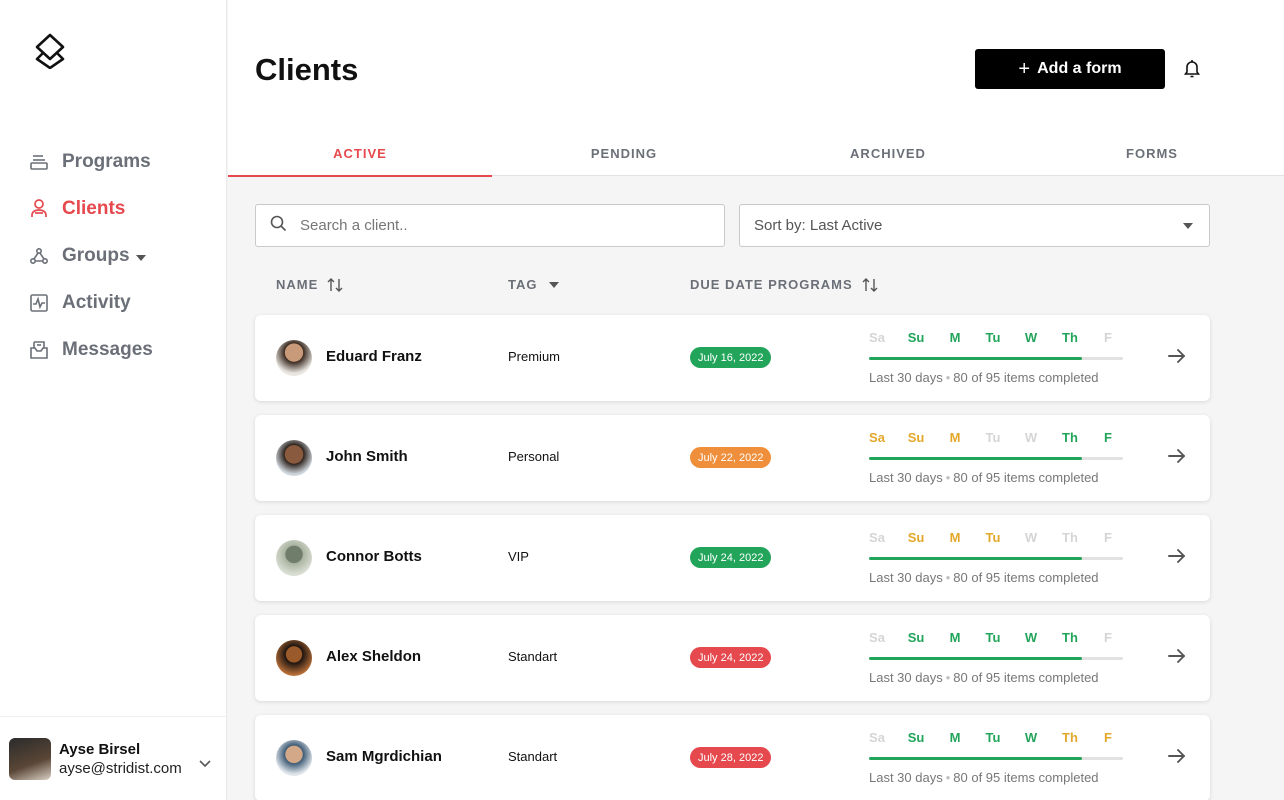 This screenshot has width=1284, height=800. I want to click on column-header-name: NAME, so click(309, 284).